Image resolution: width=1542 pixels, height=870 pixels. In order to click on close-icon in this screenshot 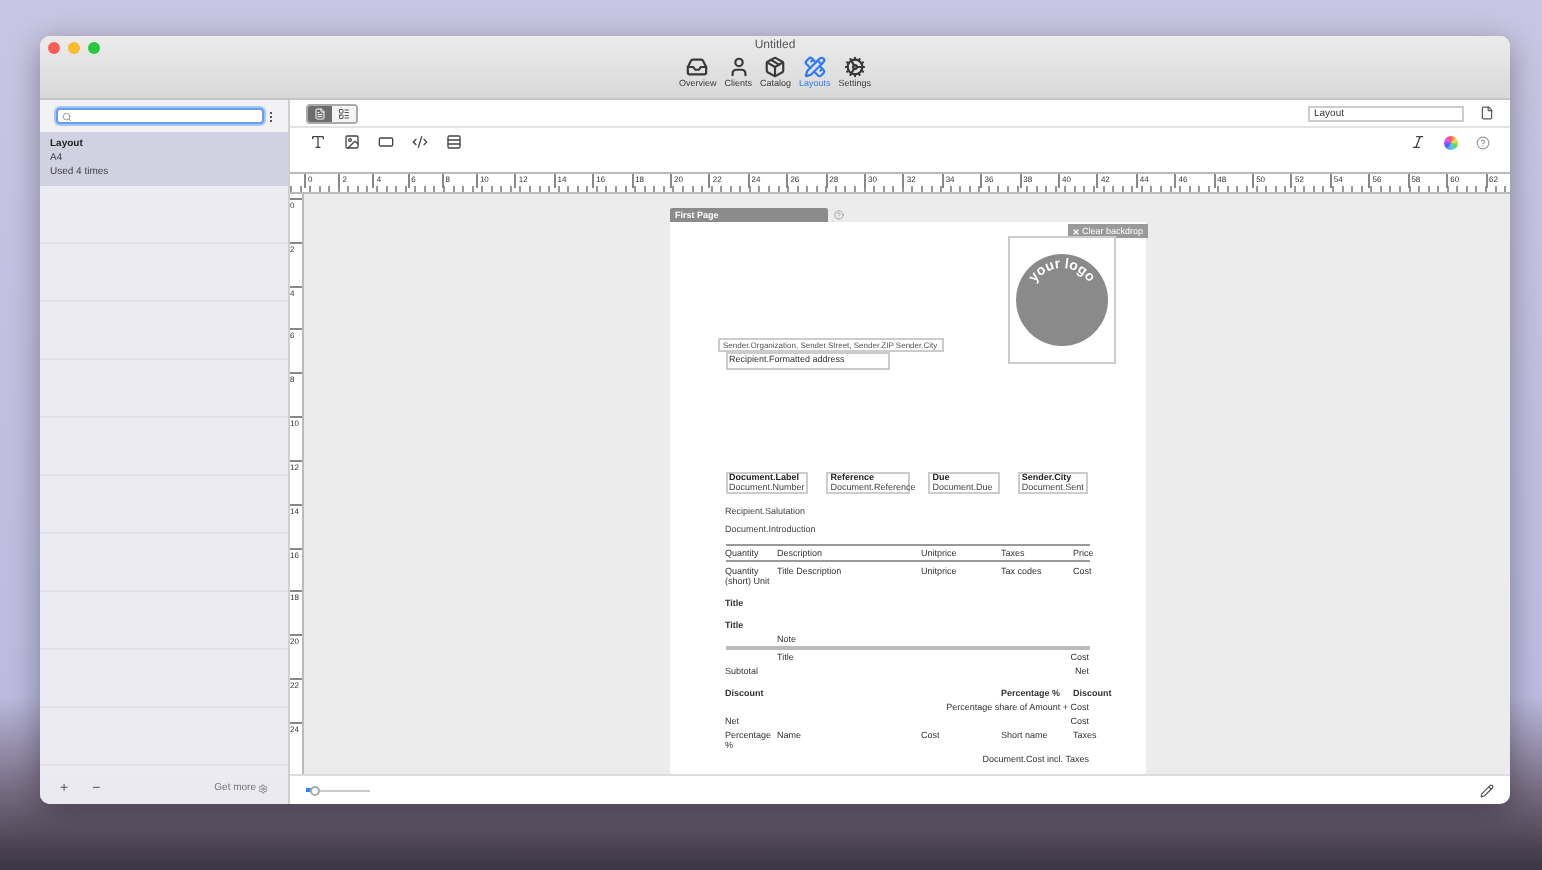, I will do `click(1075, 231)`.